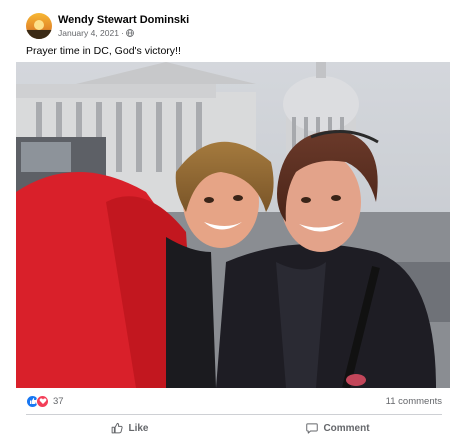 The image size is (476, 442). Describe the element at coordinates (58, 401) in the screenshot. I see `reaction-count: 37` at that location.